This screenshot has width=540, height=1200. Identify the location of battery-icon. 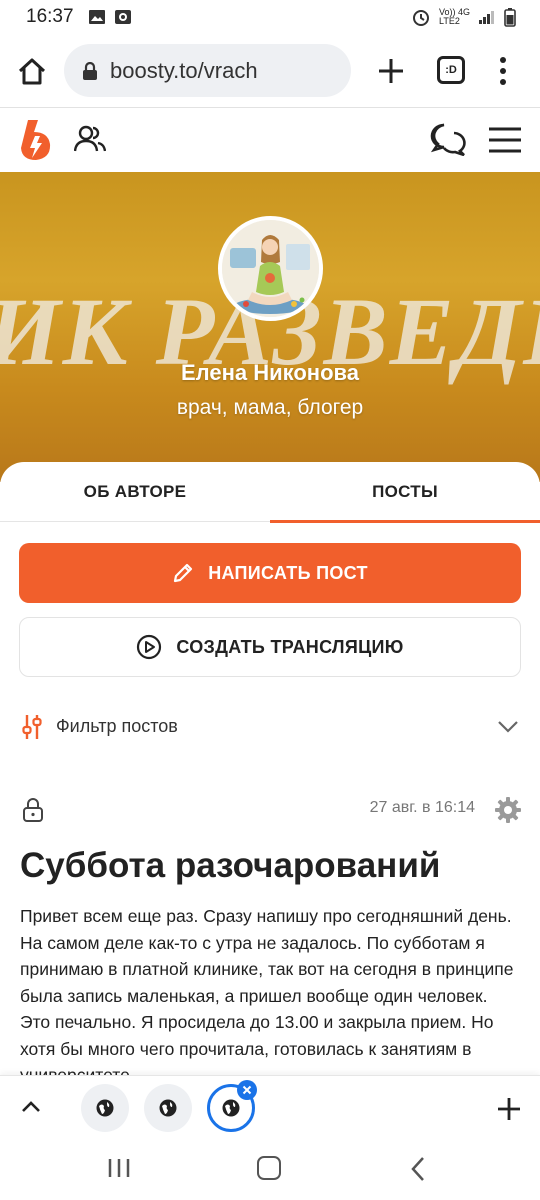
(510, 17).